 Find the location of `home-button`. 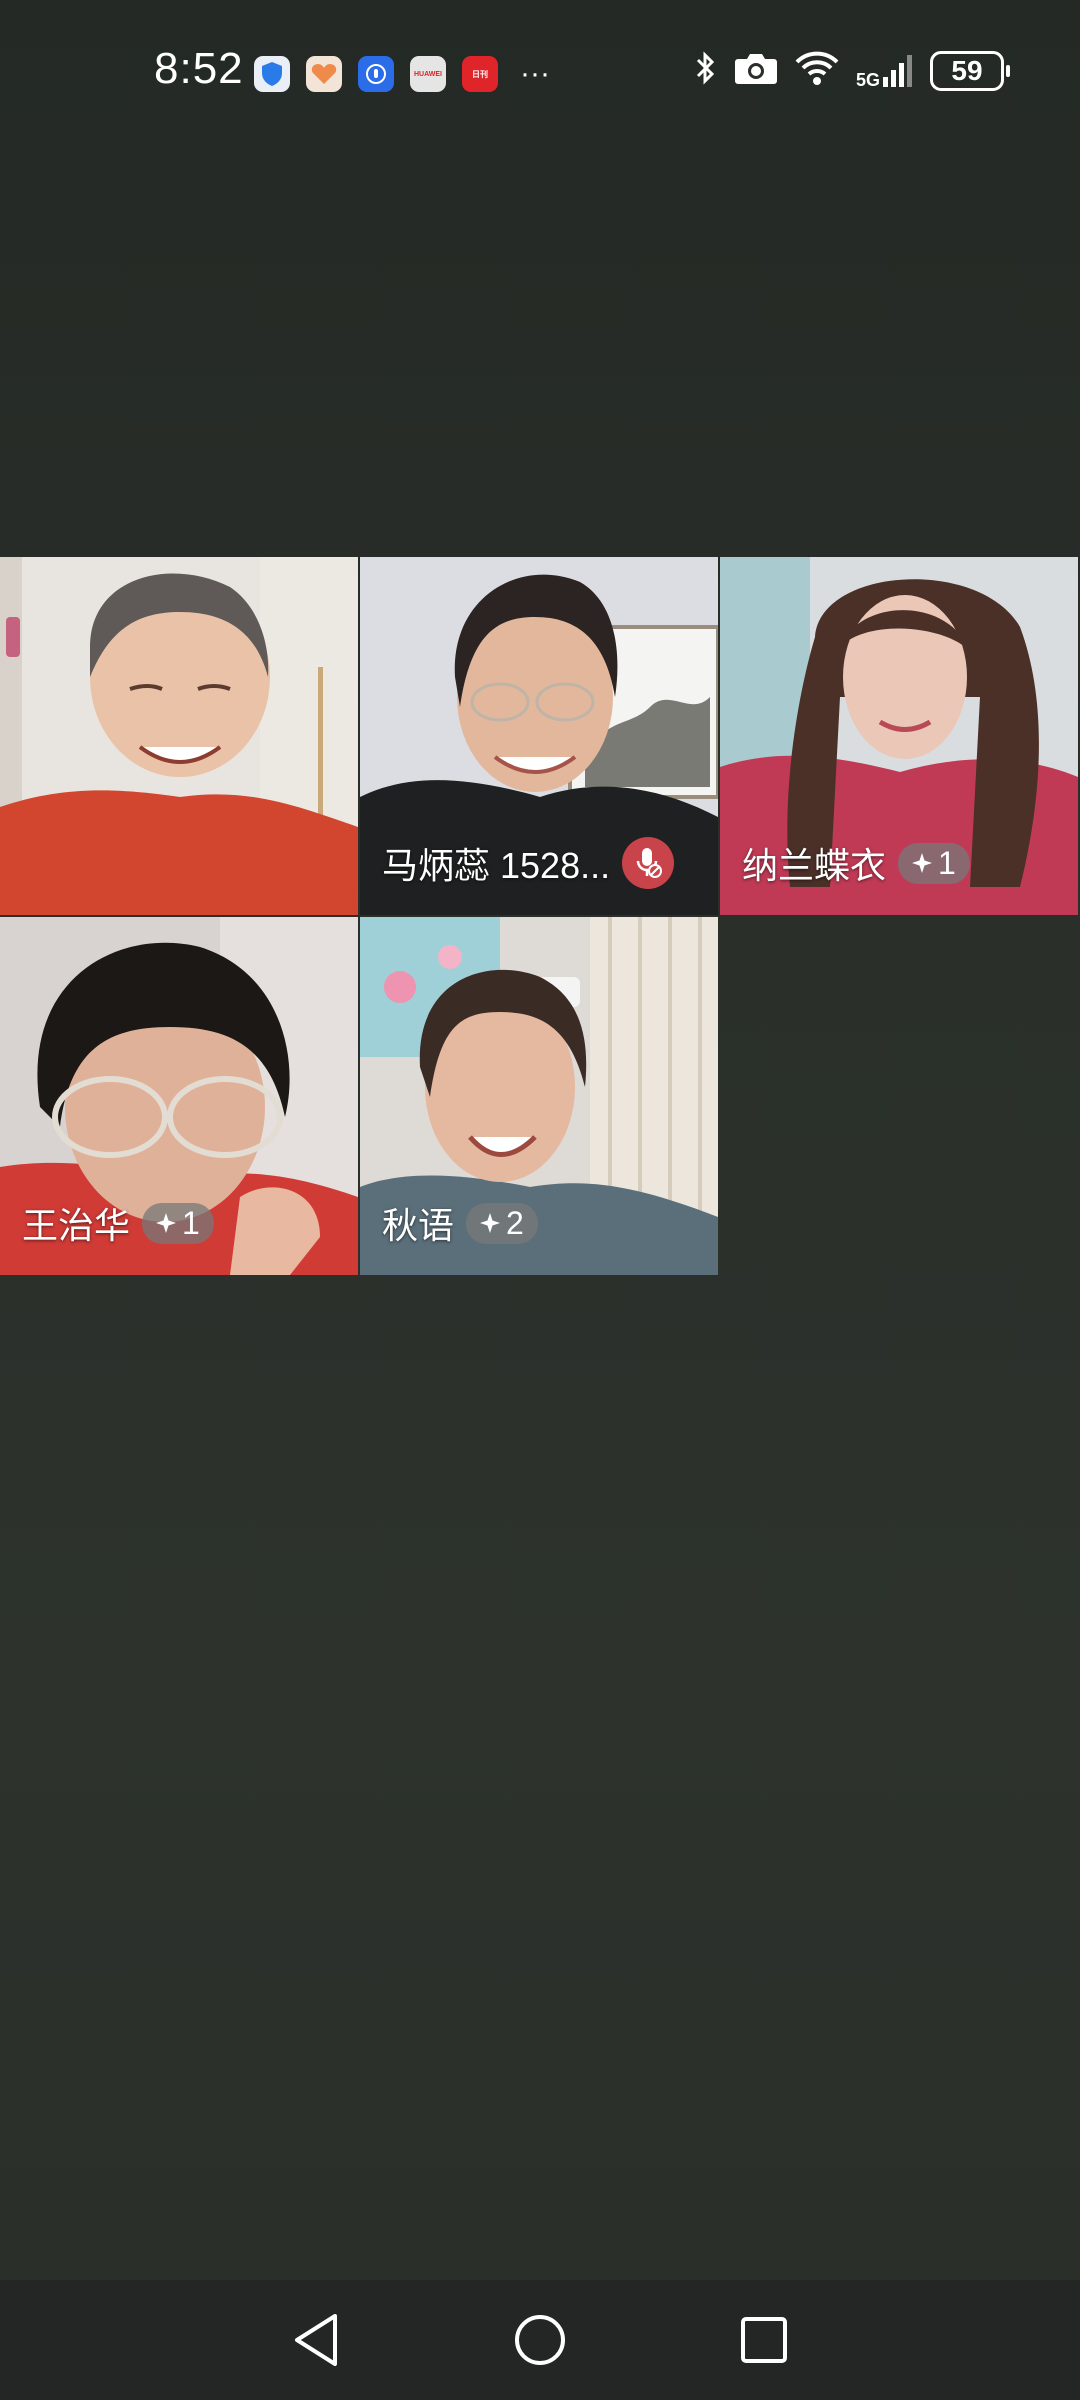

home-button is located at coordinates (540, 2340).